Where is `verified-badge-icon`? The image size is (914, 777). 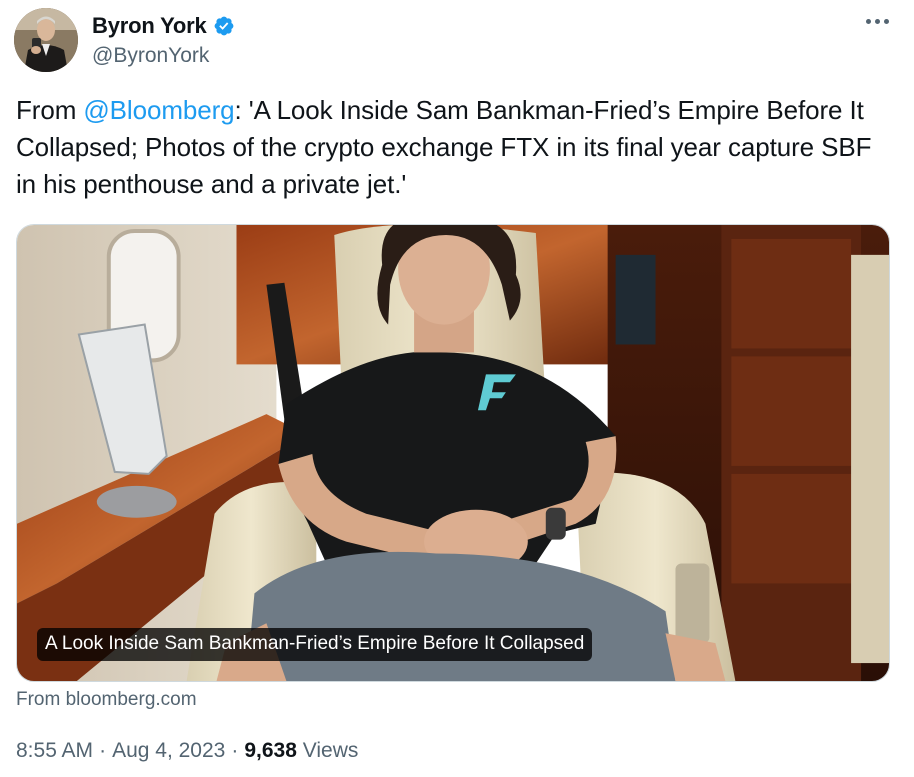
verified-badge-icon is located at coordinates (224, 26).